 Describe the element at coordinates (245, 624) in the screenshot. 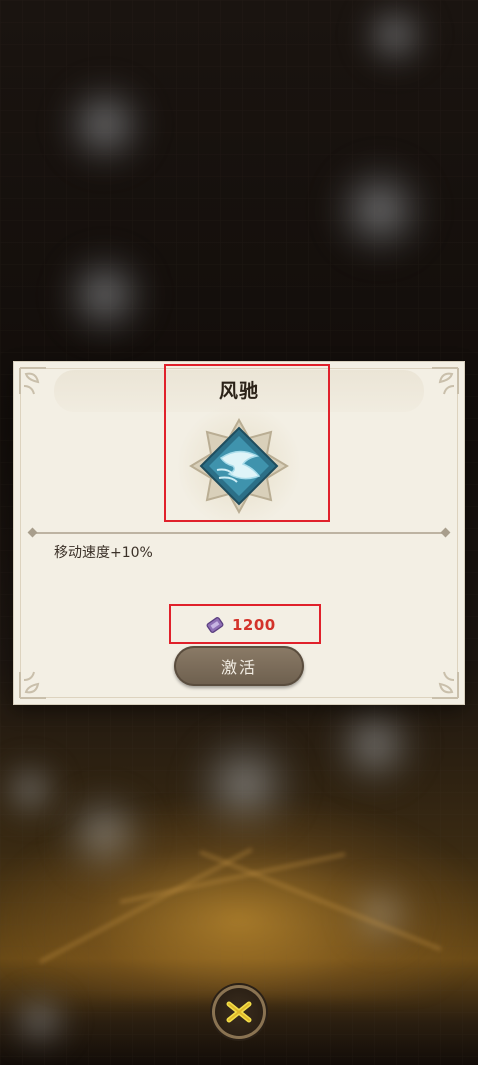

I see `highlight-cost-box` at that location.